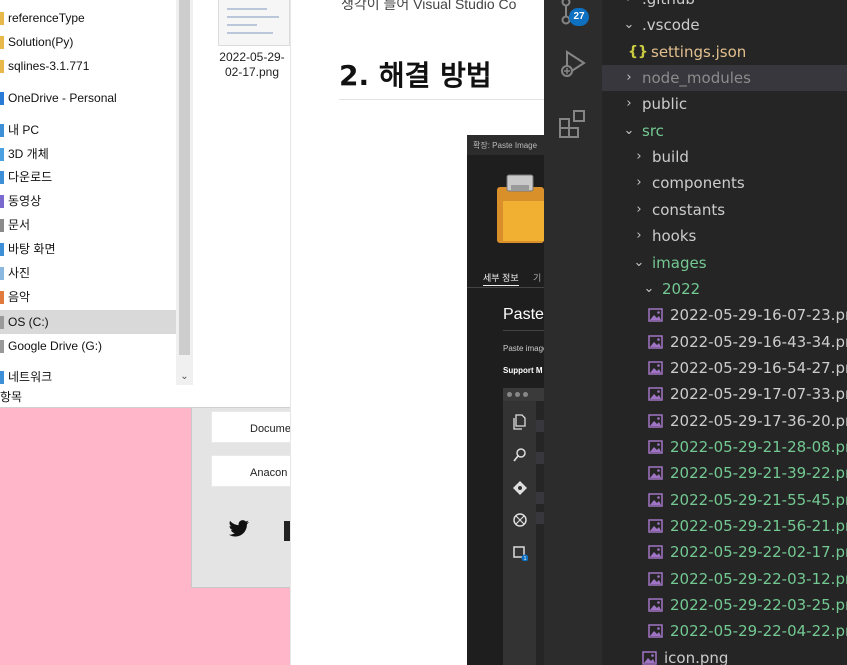  I want to click on nav-item: OneDrive - Personal, so click(88, 98).